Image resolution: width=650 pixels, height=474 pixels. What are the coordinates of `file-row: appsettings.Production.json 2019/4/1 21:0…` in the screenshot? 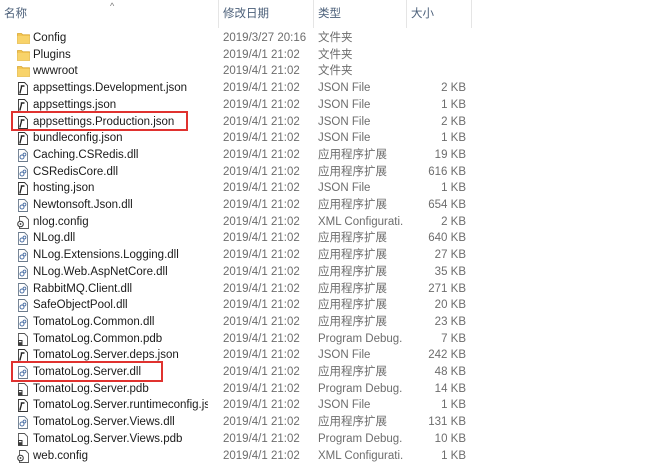 It's located at (325, 122).